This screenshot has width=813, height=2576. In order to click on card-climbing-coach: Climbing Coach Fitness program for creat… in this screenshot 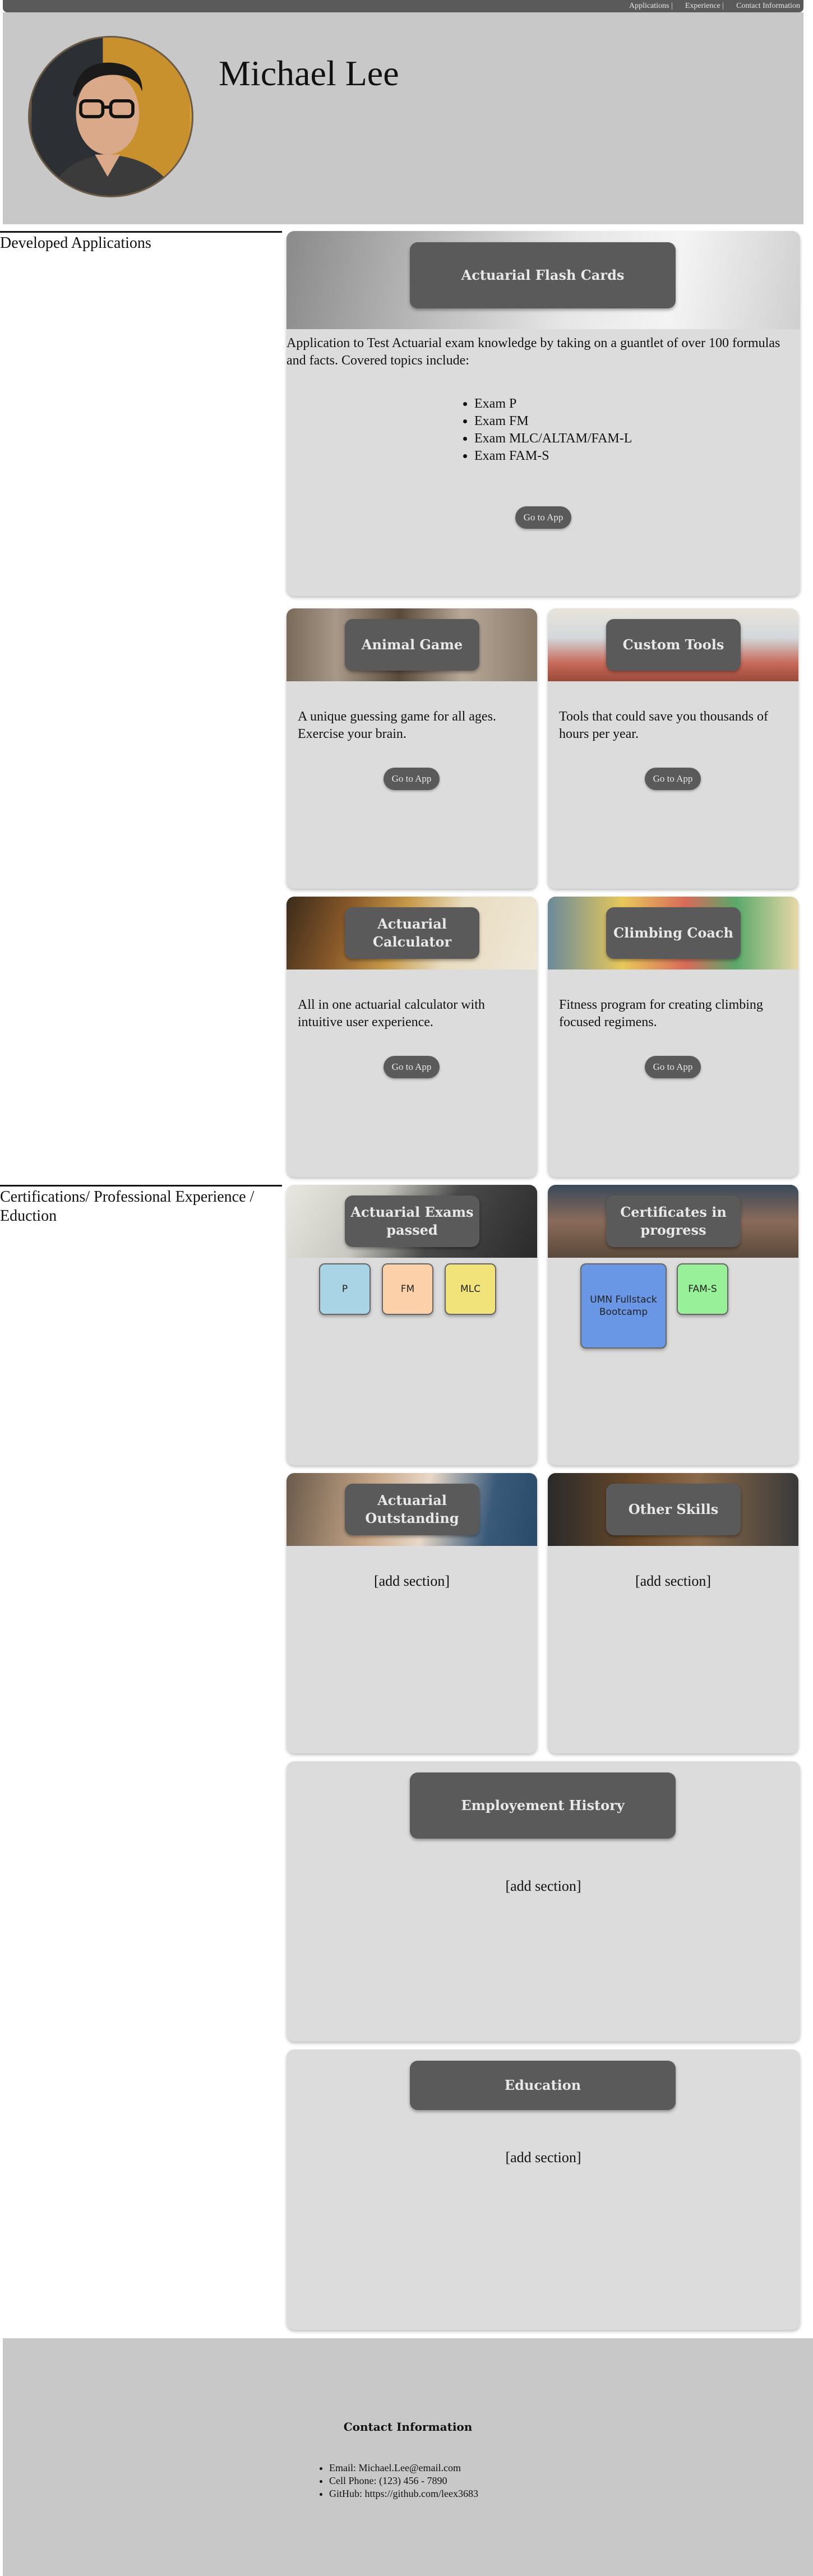, I will do `click(673, 1037)`.